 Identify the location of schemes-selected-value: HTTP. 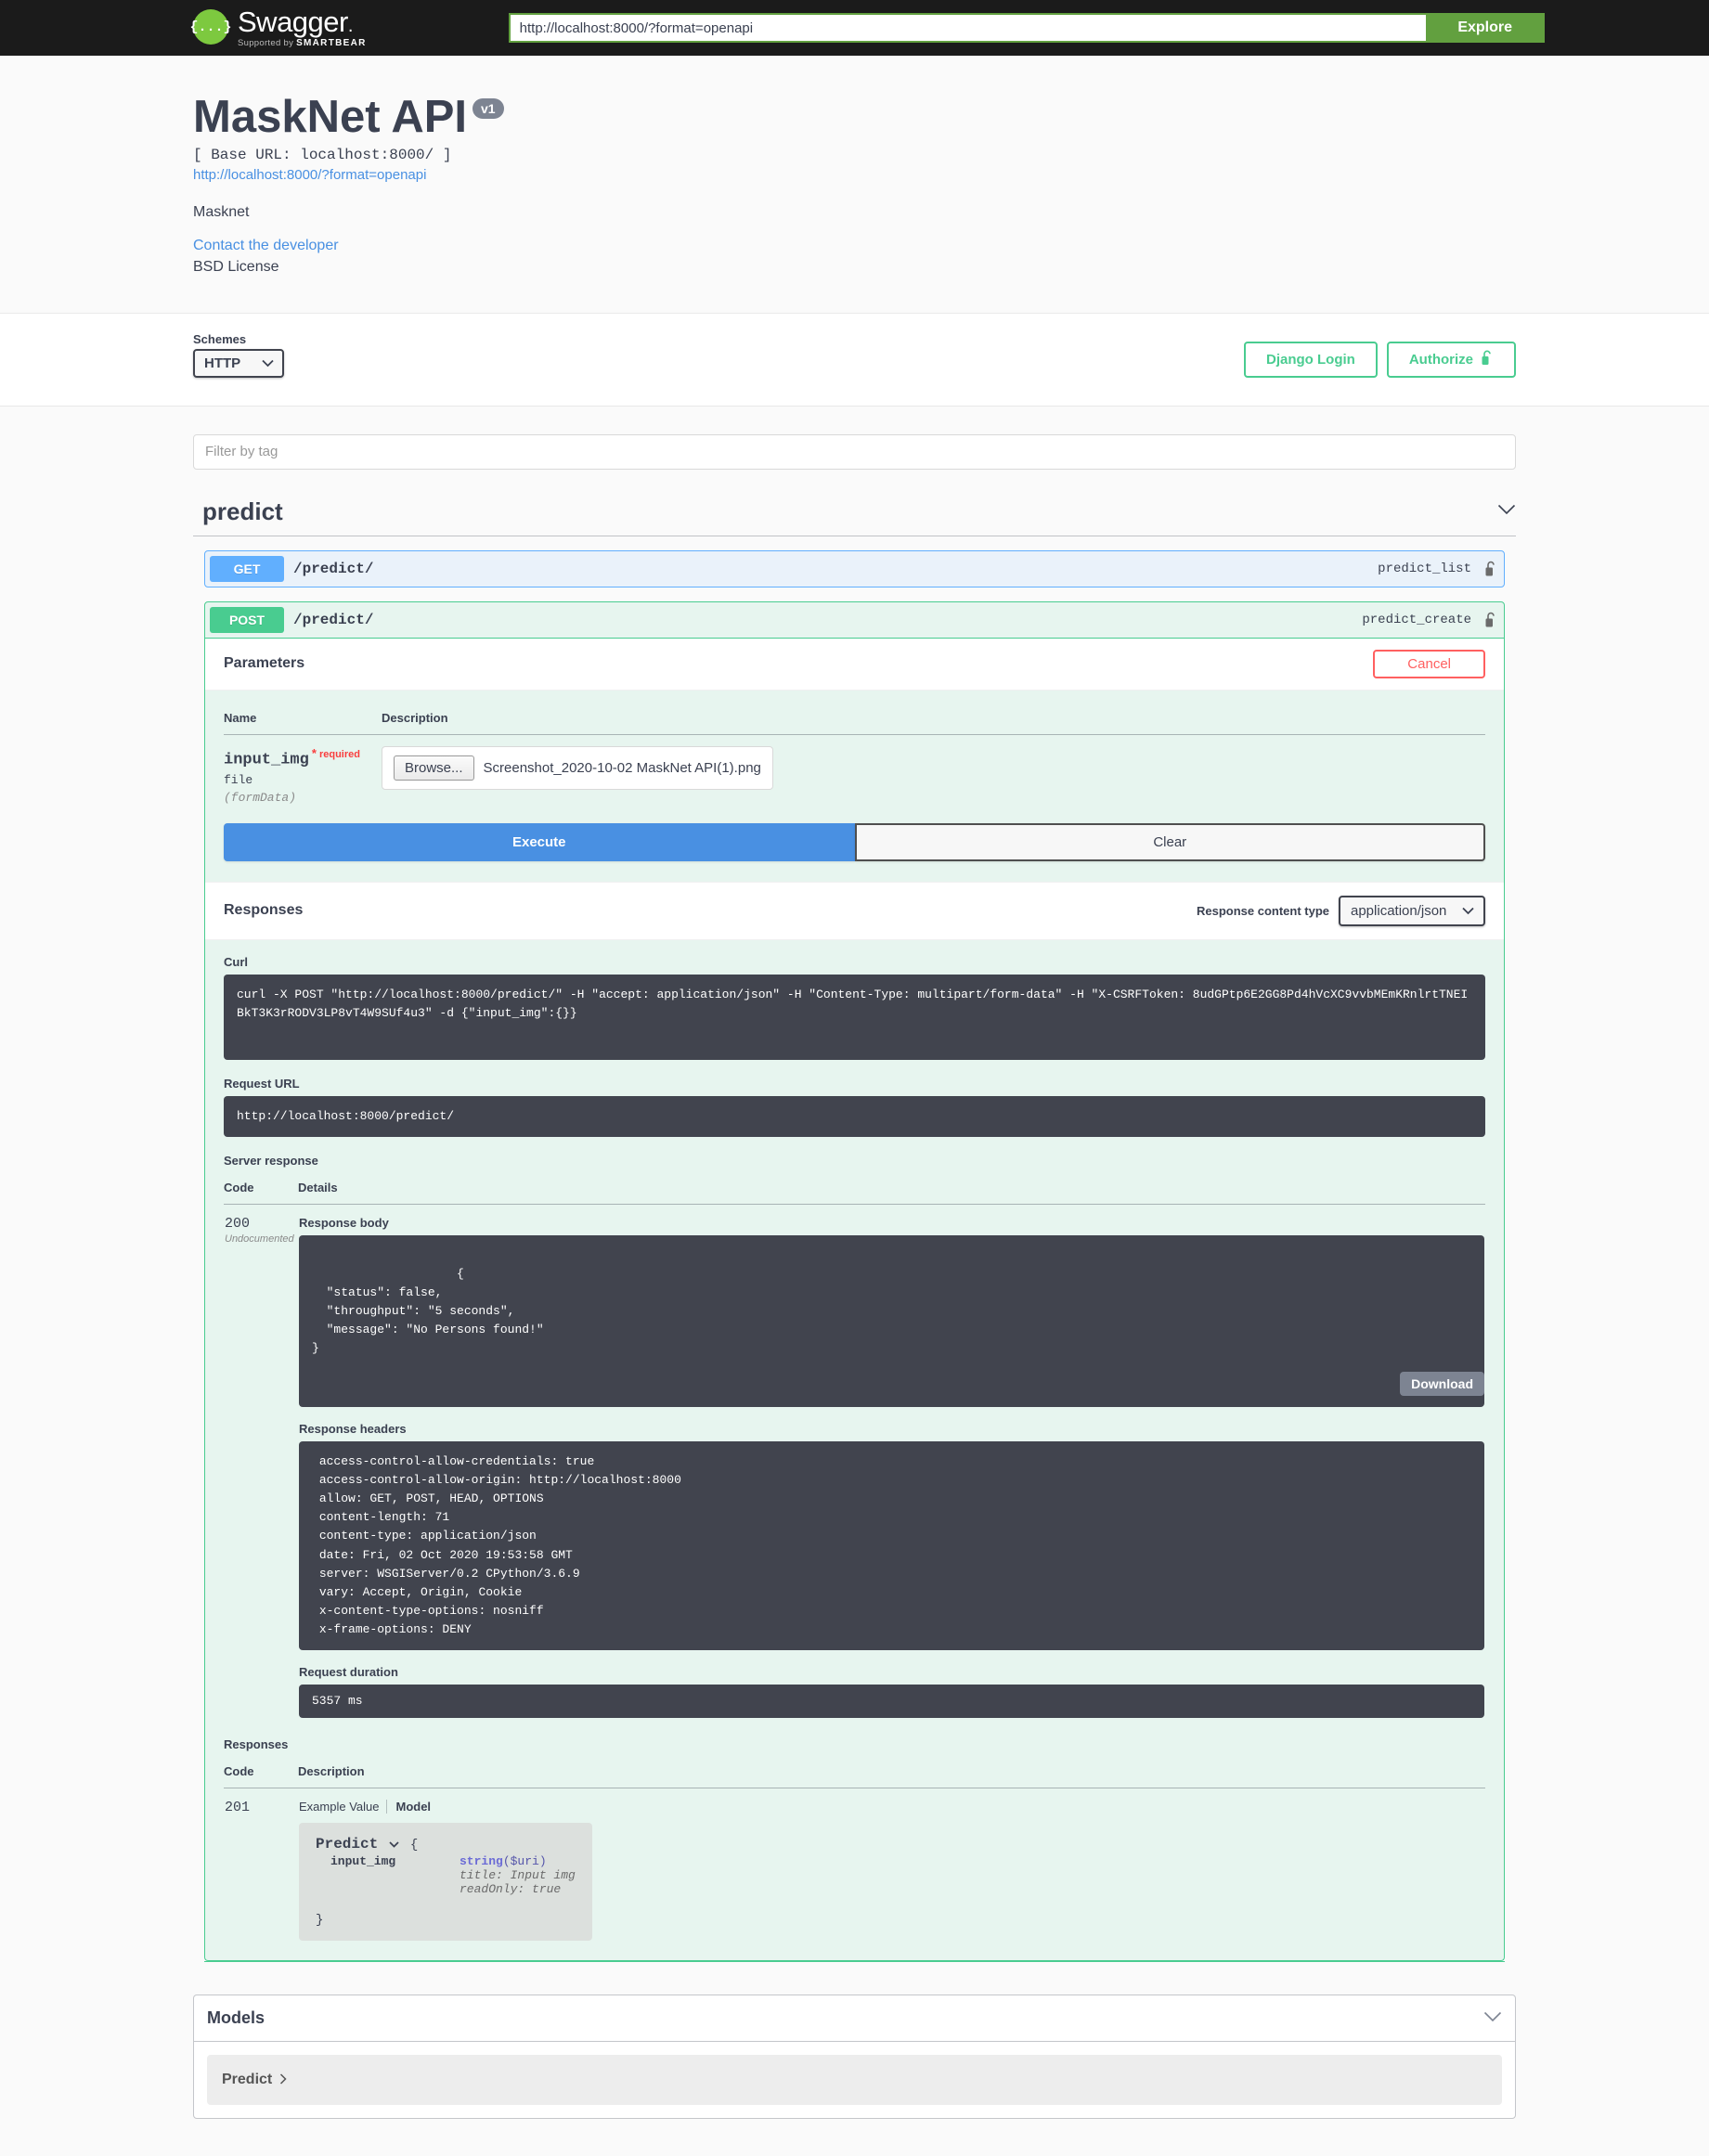
(223, 363).